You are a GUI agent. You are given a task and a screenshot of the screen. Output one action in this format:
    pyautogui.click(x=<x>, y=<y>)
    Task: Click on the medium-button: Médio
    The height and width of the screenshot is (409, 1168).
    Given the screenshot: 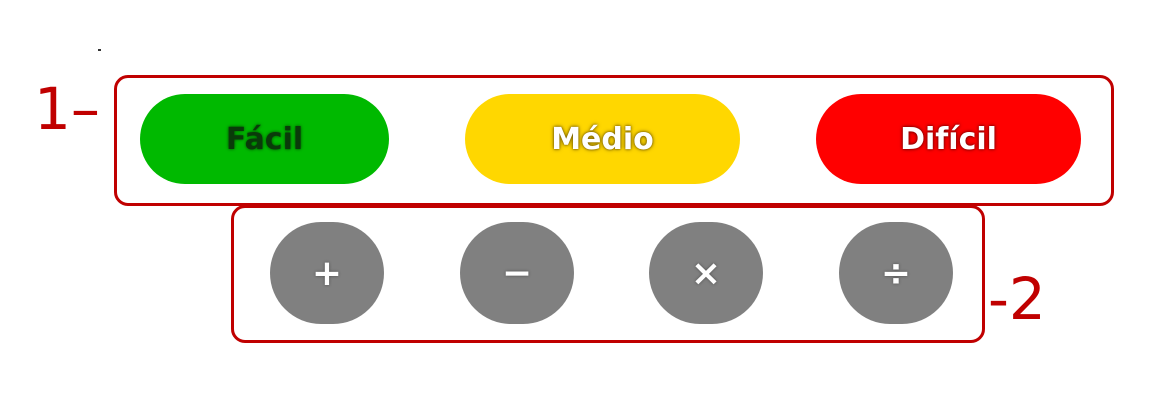 What is the action you would take?
    pyautogui.click(x=602, y=139)
    